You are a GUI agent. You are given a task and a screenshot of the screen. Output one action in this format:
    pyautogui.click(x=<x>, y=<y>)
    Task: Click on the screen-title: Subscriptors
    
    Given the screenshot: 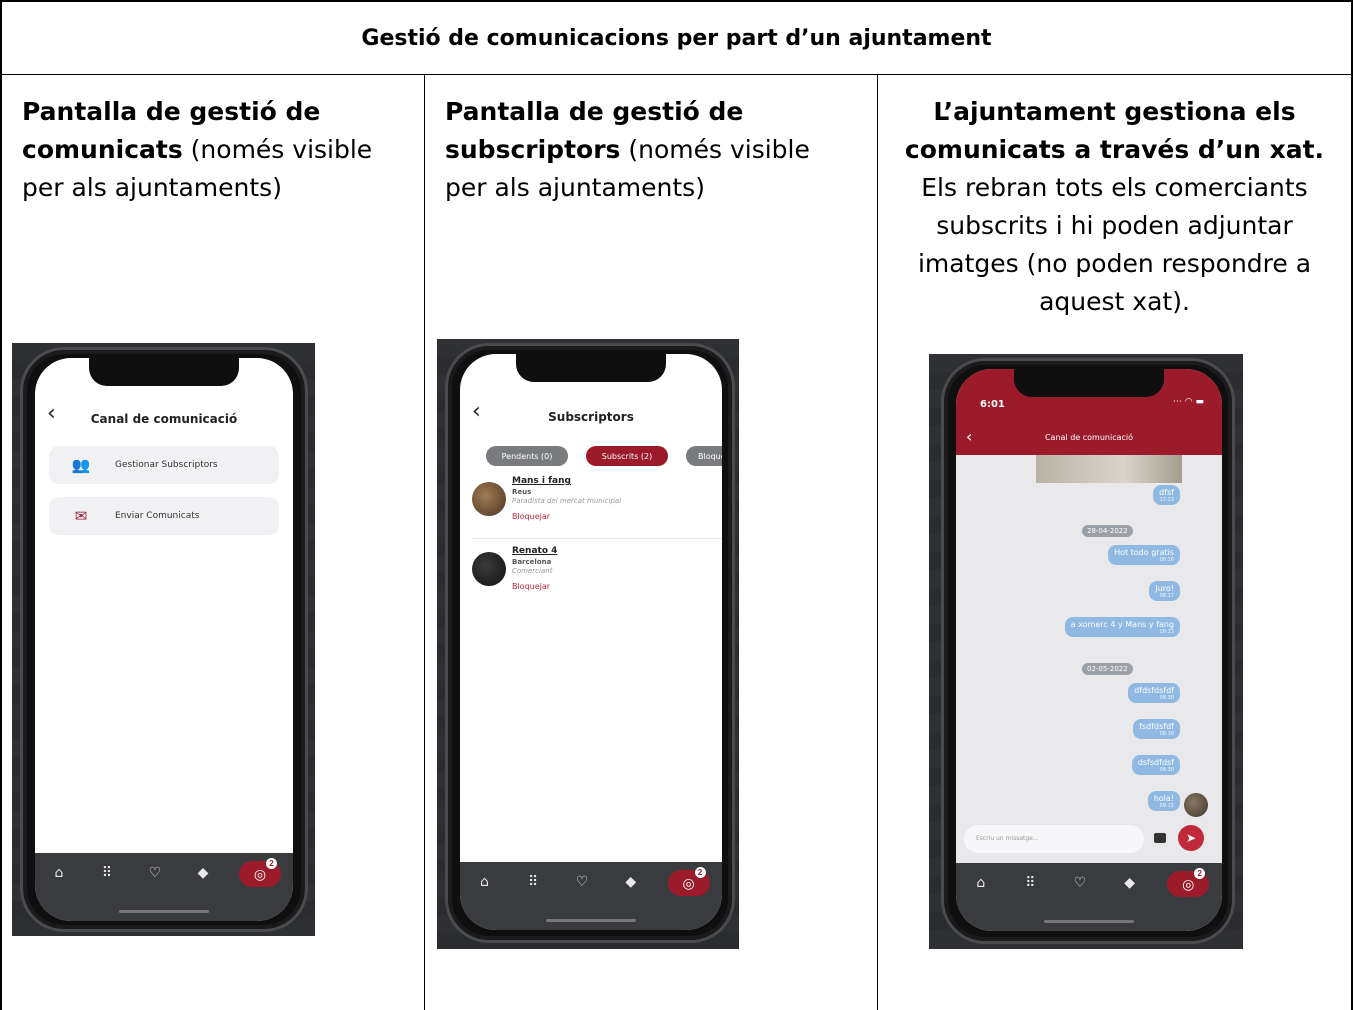 What is the action you would take?
    pyautogui.click(x=591, y=417)
    